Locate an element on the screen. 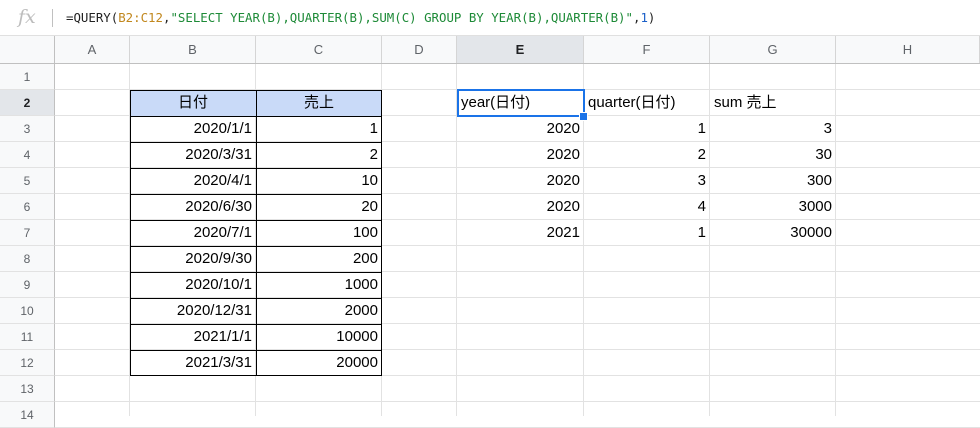 The height and width of the screenshot is (428, 980). column-header-d: D is located at coordinates (419, 49).